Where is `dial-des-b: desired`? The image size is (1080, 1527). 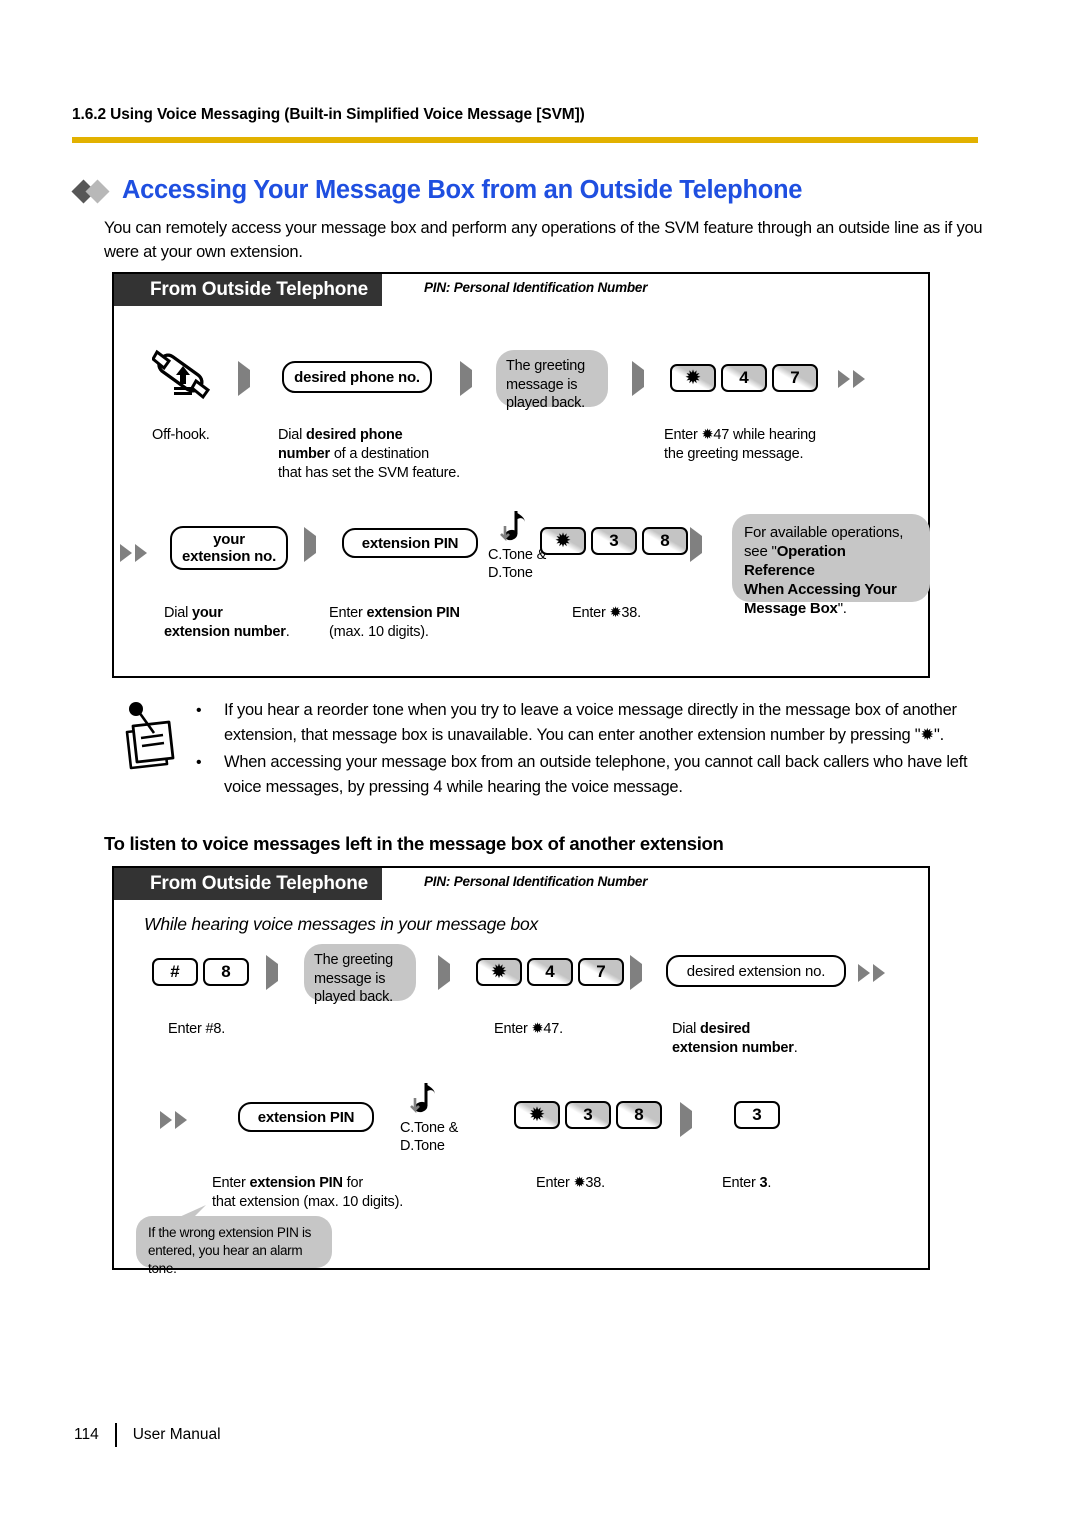
dial-des-b: desired is located at coordinates (725, 1029).